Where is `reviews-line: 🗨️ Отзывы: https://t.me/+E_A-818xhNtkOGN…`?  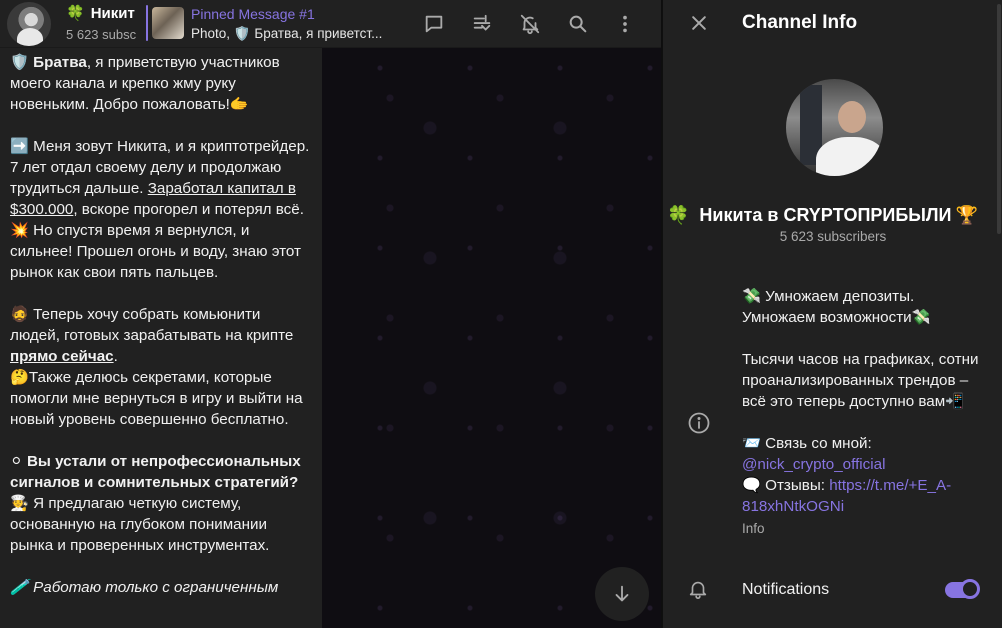
reviews-line: 🗨️ Отзывы: https://t.me/+E_A-818xhNtkOGN… is located at coordinates (867, 496).